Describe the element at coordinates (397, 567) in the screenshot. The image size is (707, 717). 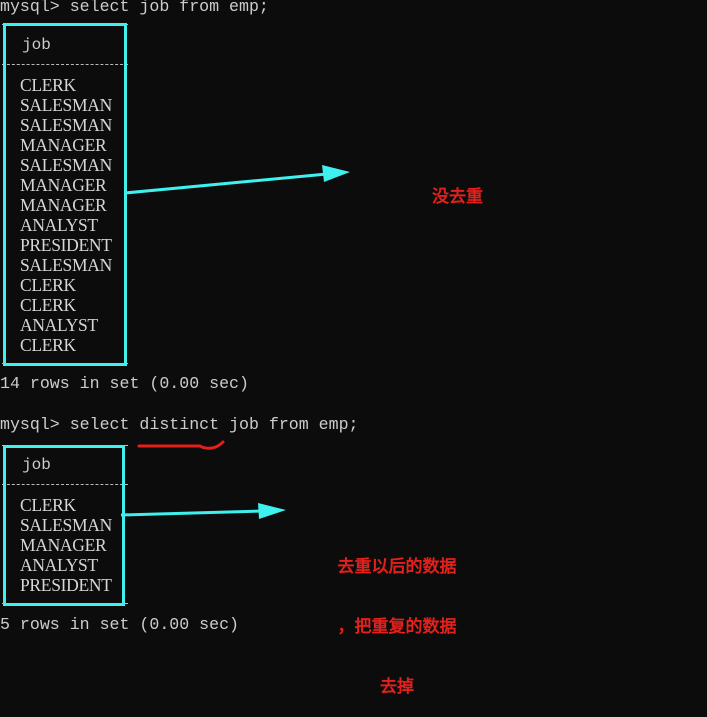
I see `annotation-line-1: 去重以后的数据` at that location.